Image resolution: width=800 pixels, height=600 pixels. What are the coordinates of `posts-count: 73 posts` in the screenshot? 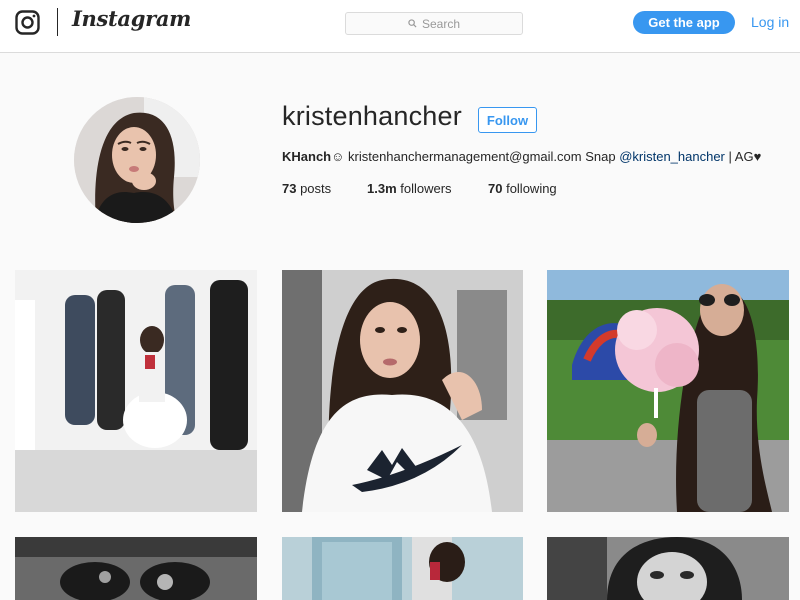 It's located at (306, 188).